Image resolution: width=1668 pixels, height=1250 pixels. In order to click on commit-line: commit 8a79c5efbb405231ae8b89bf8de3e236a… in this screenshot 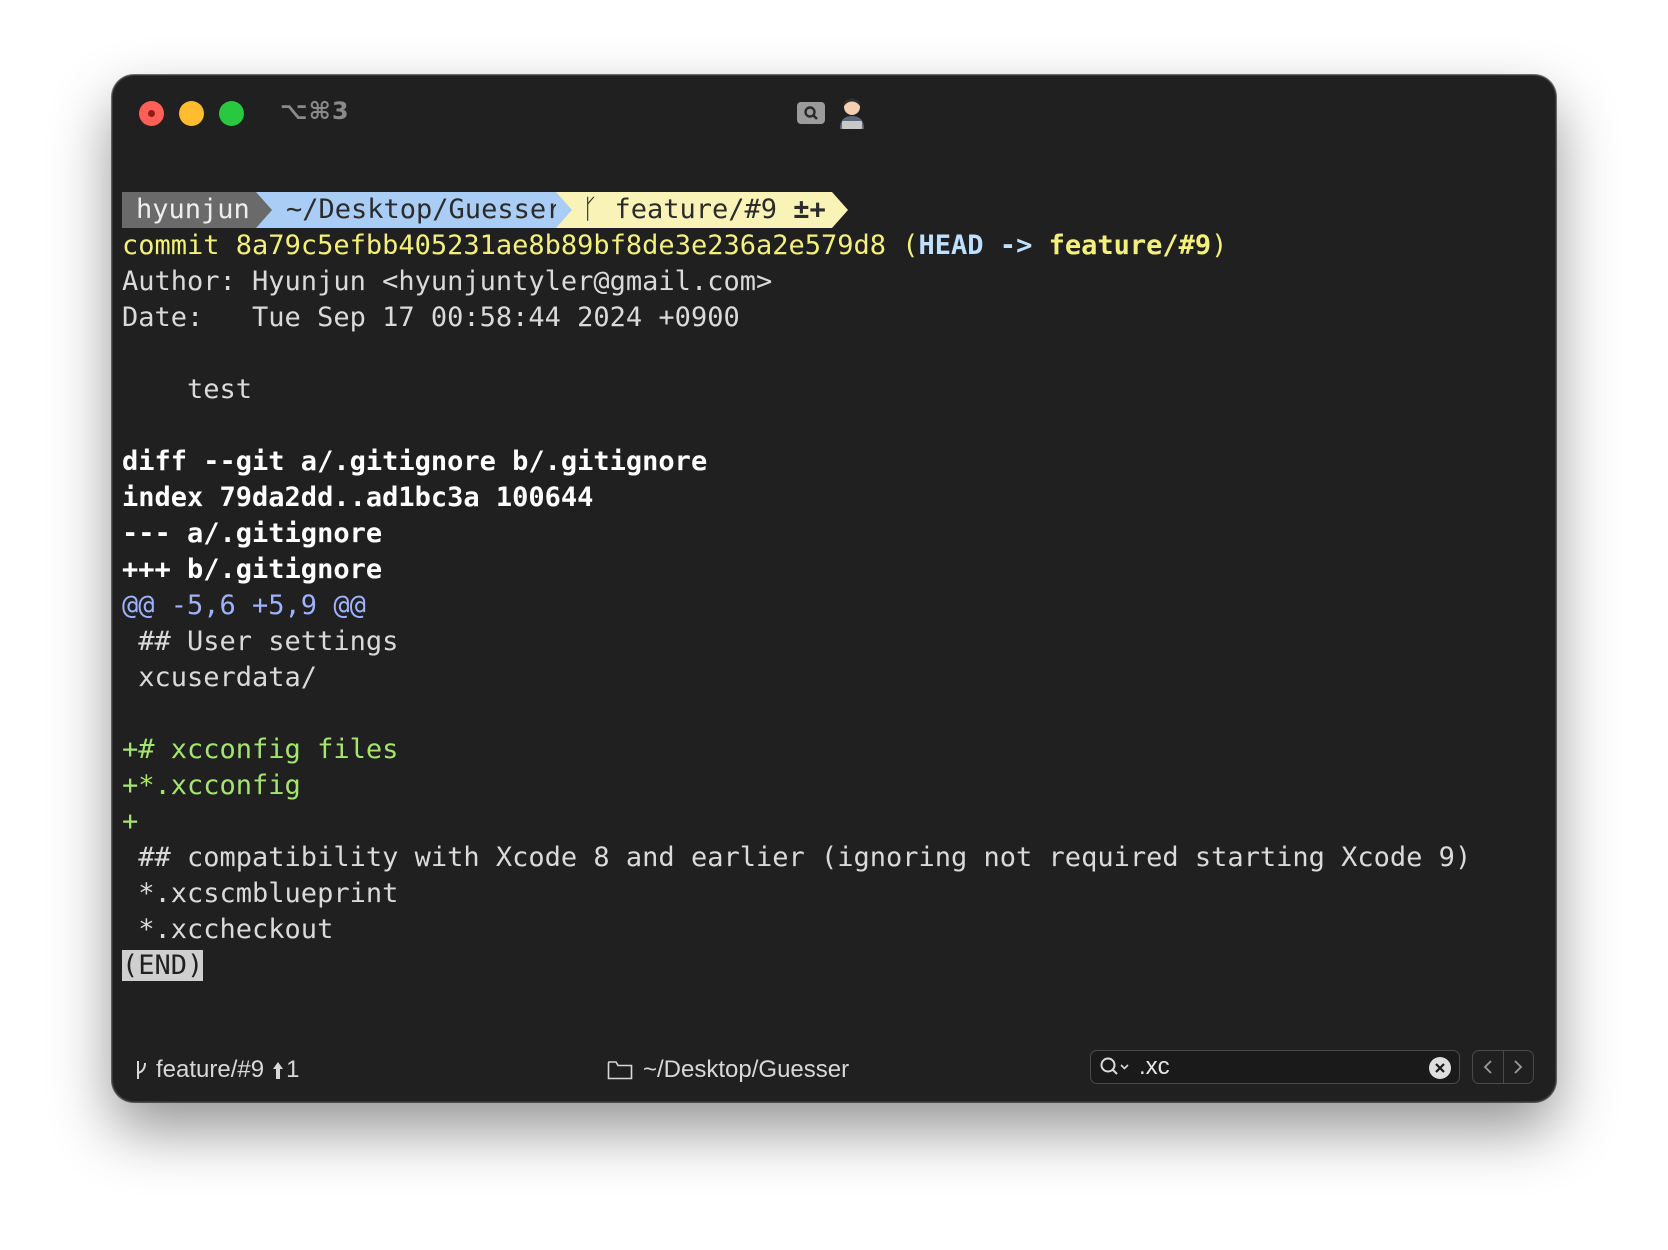, I will do `click(834, 246)`.